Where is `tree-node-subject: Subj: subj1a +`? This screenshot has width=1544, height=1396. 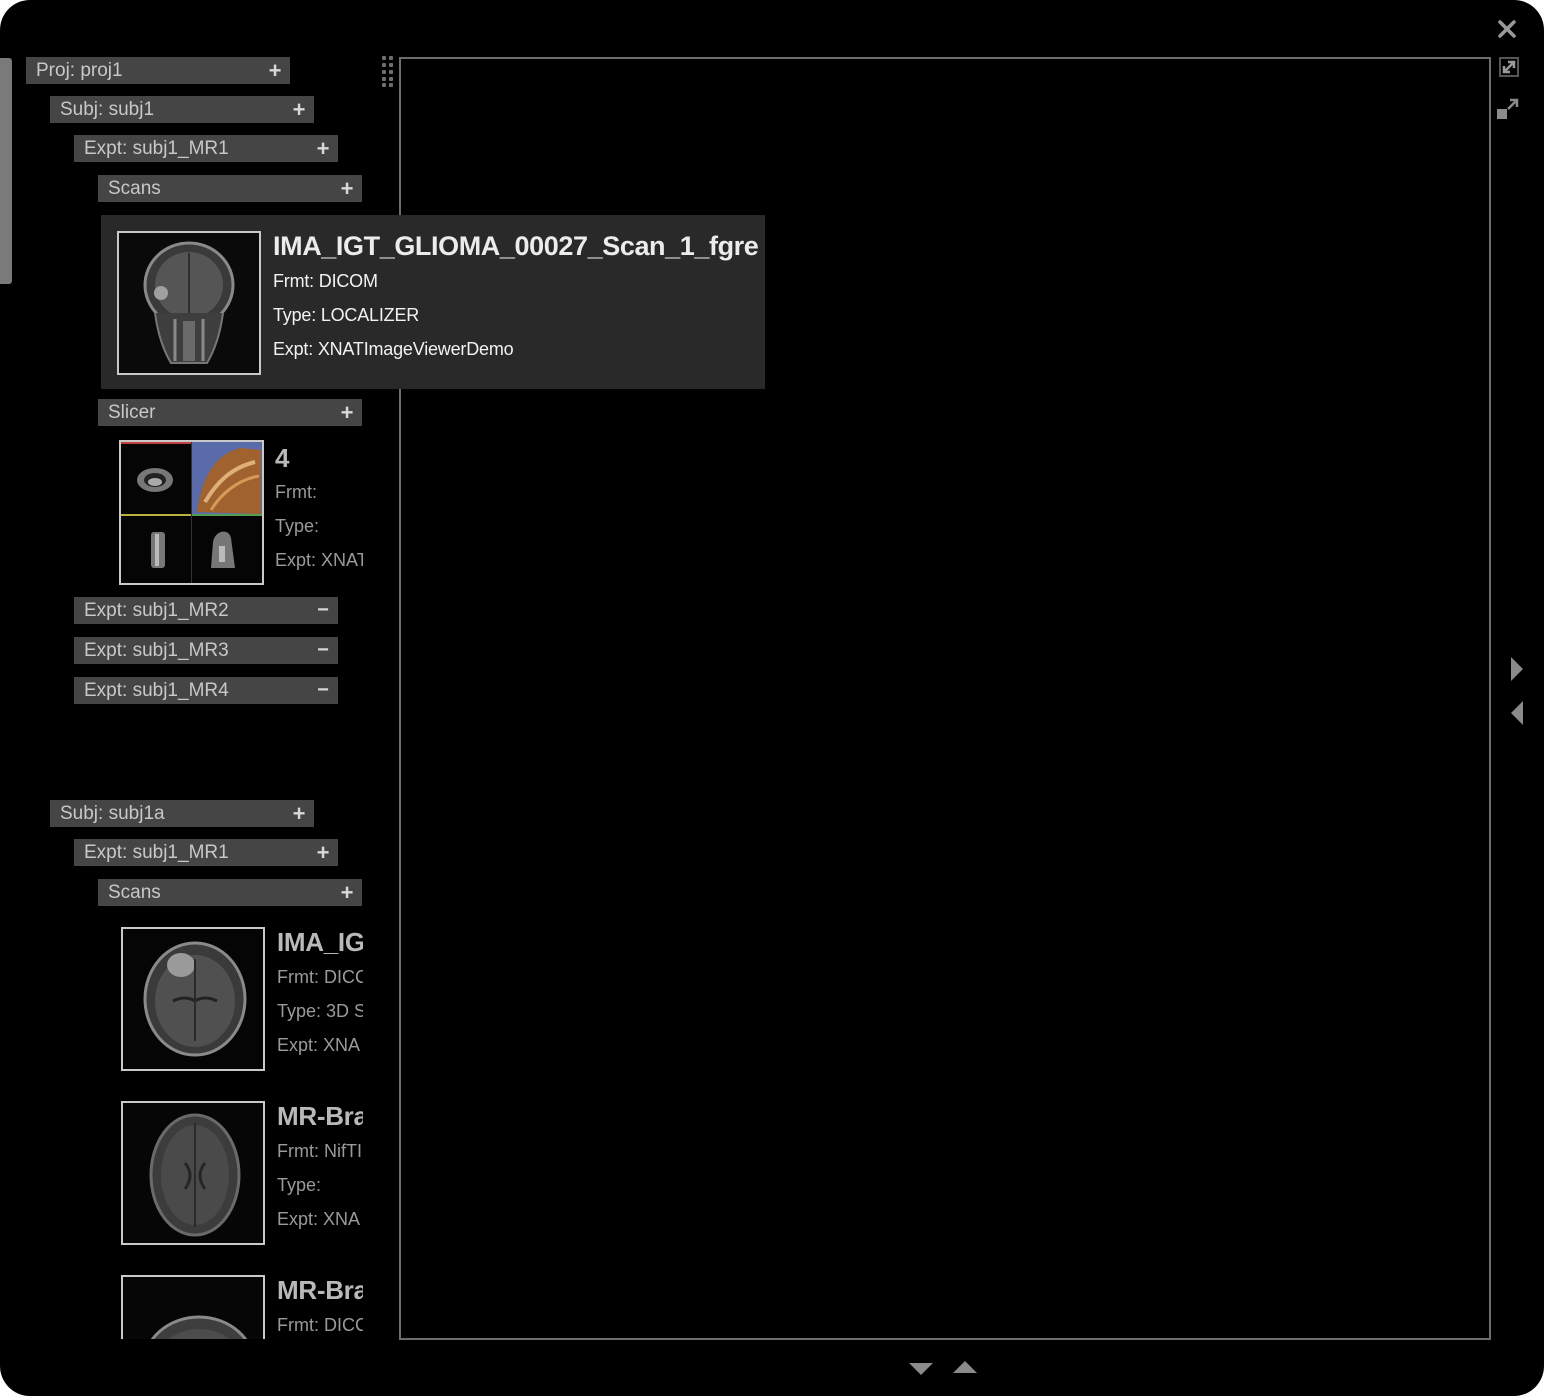
tree-node-subject: Subj: subj1a + is located at coordinates (182, 813).